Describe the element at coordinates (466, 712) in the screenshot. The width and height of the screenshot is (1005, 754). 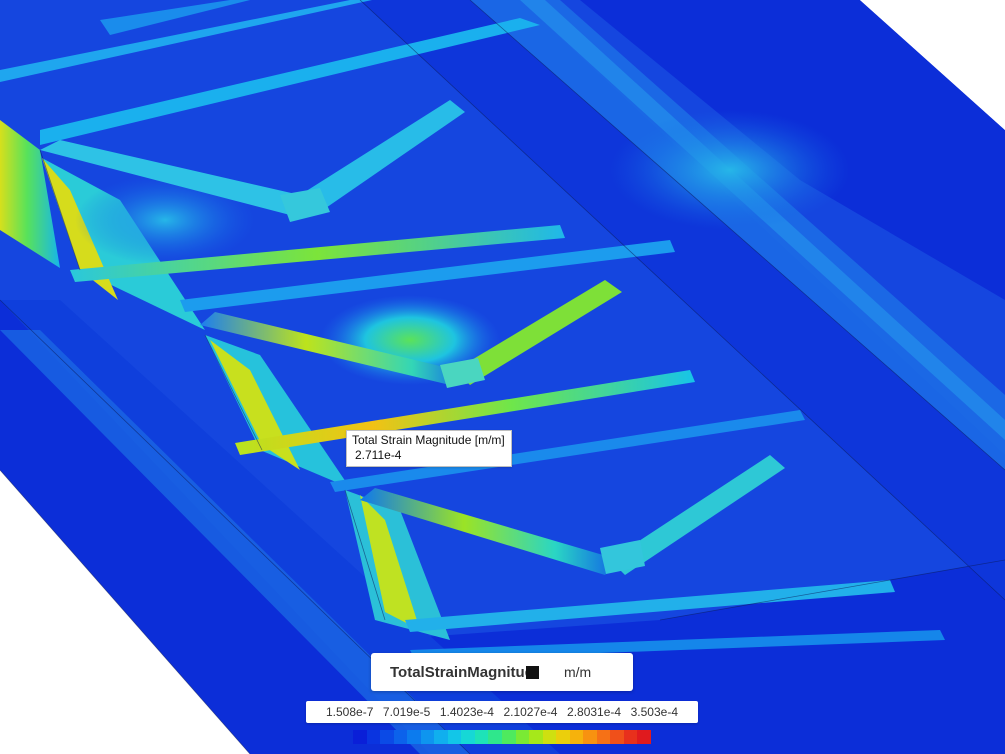
I see `legend-tick: 1.4023e-4` at that location.